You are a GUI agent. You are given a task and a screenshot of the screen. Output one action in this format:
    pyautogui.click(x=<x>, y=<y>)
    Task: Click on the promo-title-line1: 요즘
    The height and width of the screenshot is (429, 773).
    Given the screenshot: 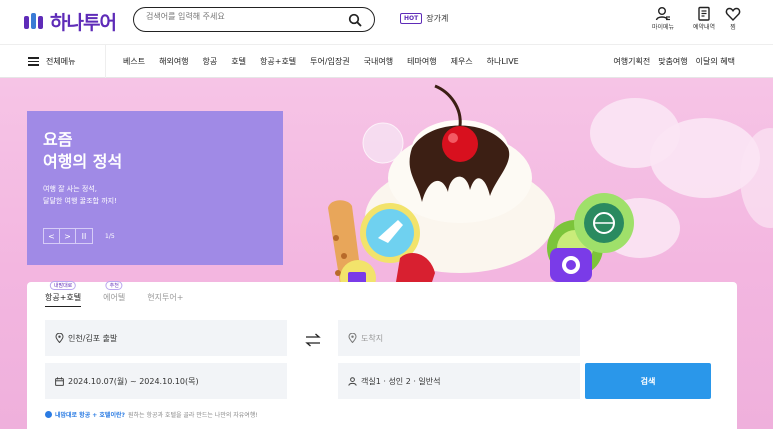 What is the action you would take?
    pyautogui.click(x=58, y=139)
    